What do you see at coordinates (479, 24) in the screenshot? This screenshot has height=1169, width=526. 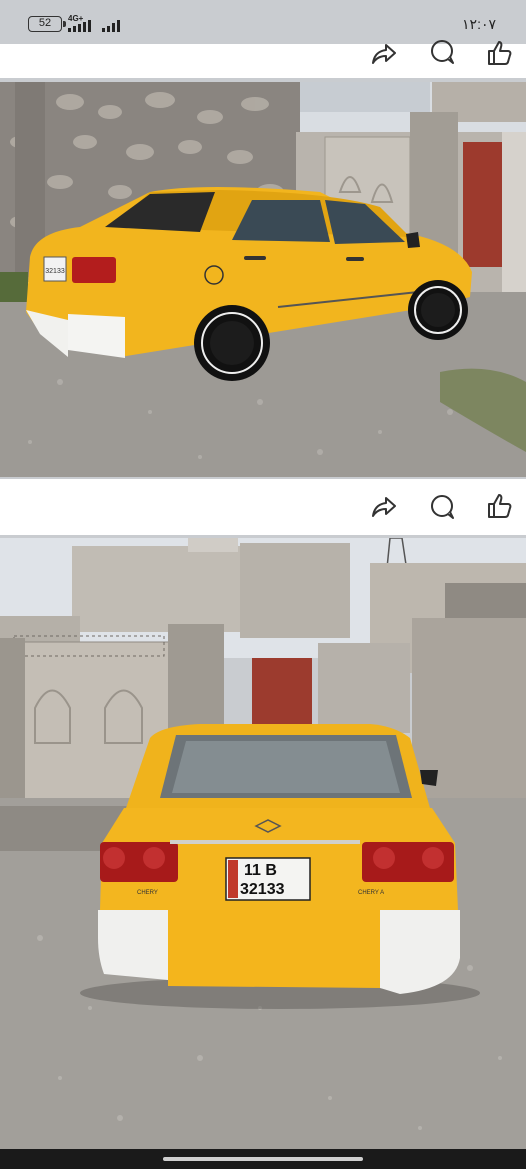 I see `clock: ١٢:٠٧` at bounding box center [479, 24].